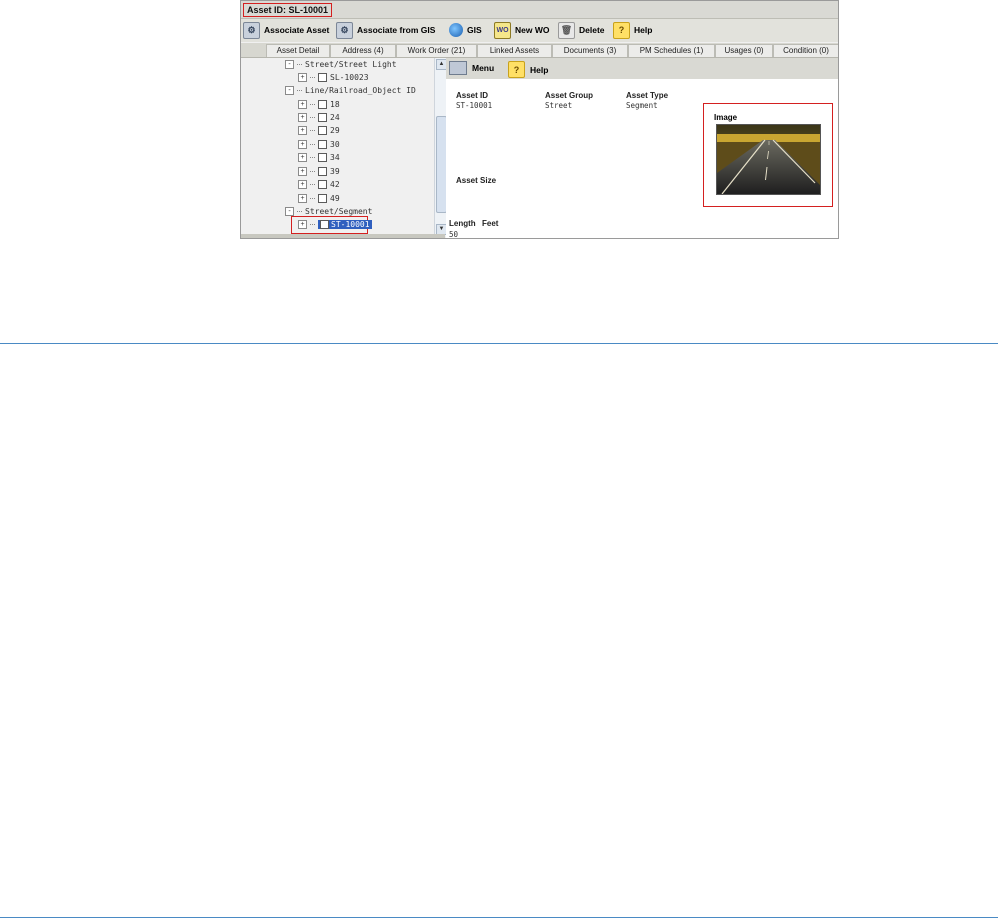  Describe the element at coordinates (805, 50) in the screenshot. I see `tab-condition: Condition (0)` at that location.